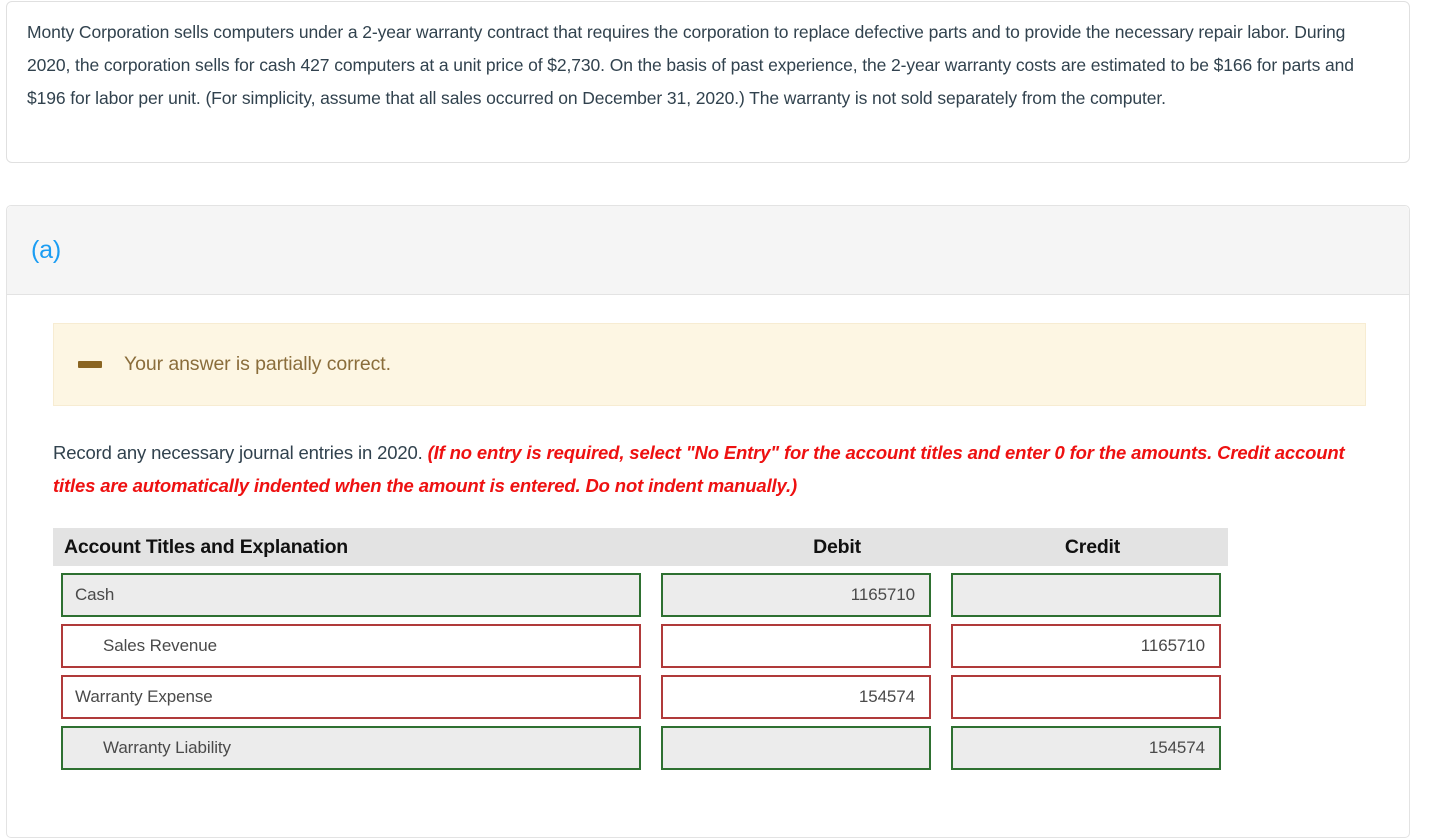 Image resolution: width=1448 pixels, height=838 pixels. I want to click on account-title-input: Cash, so click(351, 595).